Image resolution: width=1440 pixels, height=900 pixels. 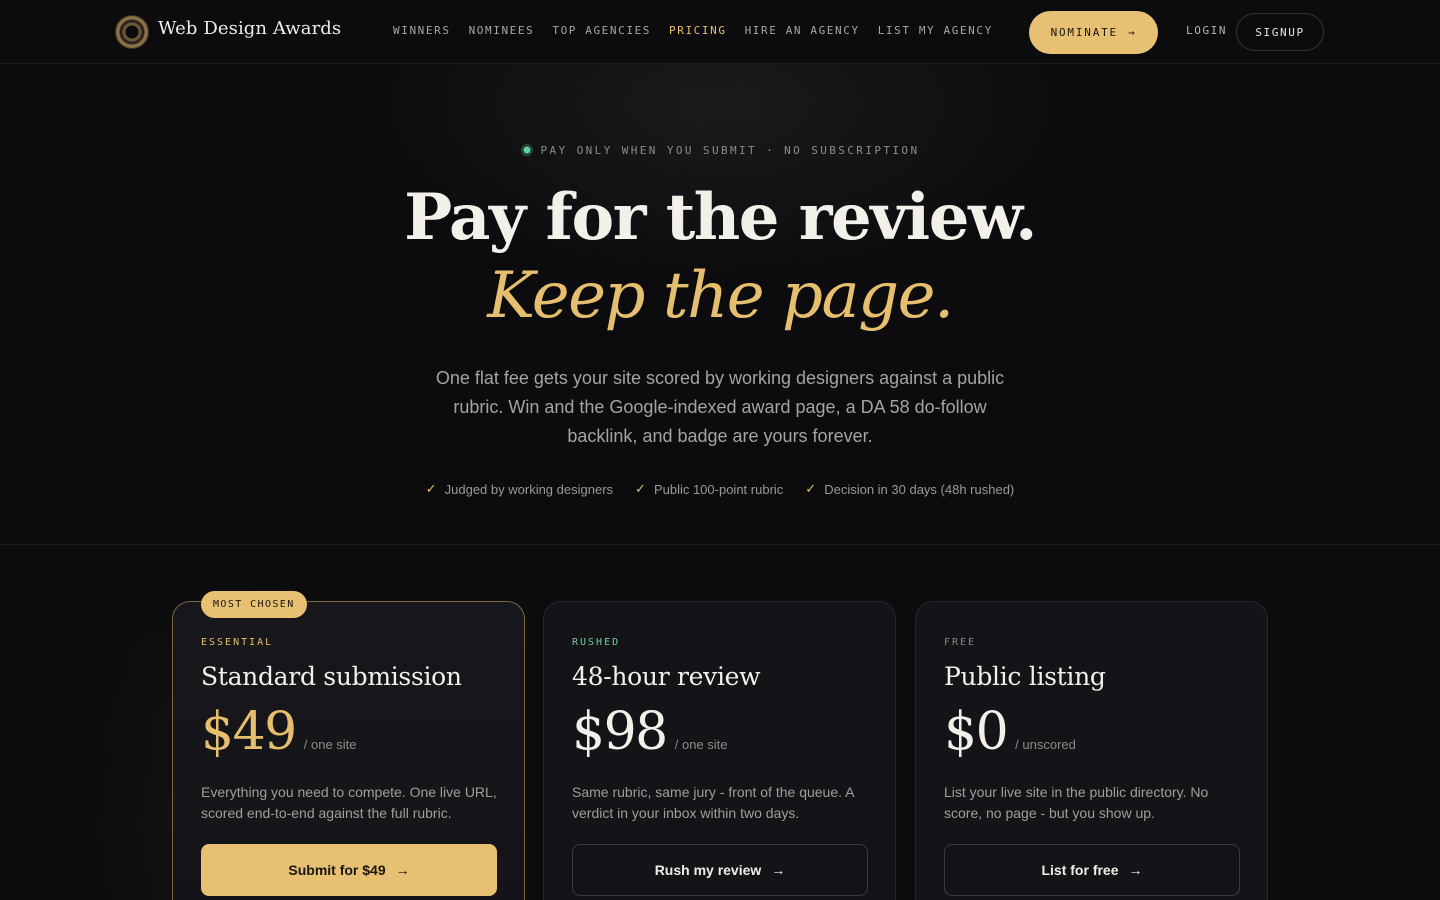 What do you see at coordinates (1010, 732) in the screenshot?
I see `plan-price-row: $0 / unscored` at bounding box center [1010, 732].